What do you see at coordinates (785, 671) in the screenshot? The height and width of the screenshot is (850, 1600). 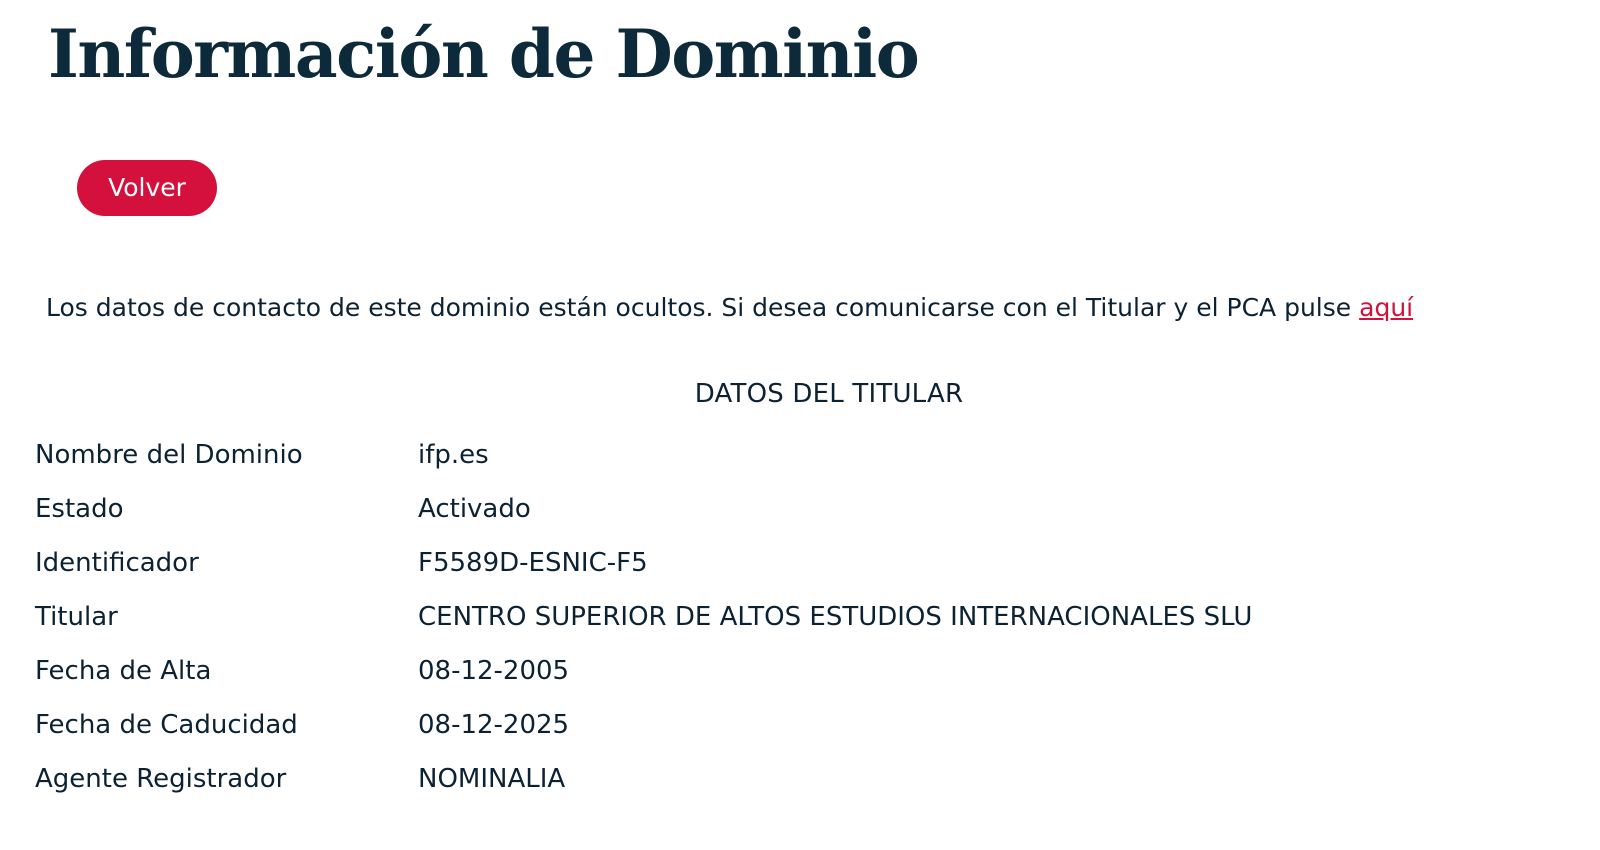 I see `table-row: Fecha de Alta 08-12-2005` at bounding box center [785, 671].